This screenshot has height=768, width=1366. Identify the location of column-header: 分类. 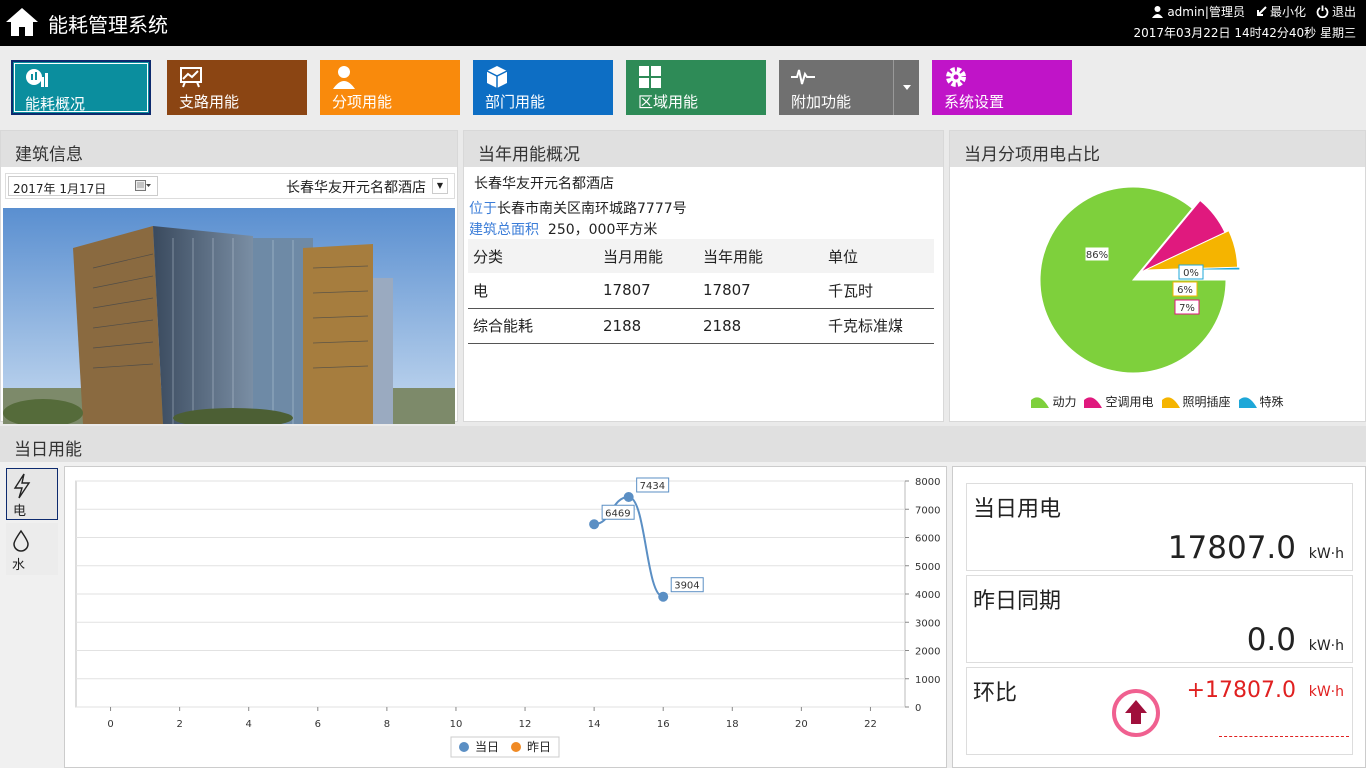
(533, 256).